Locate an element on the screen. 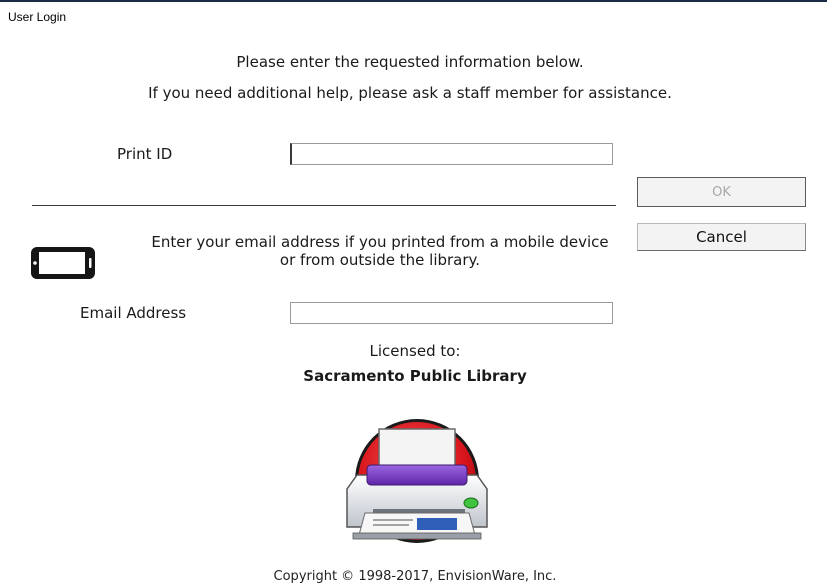 This screenshot has height=588, width=827. print-id-label: Print ID is located at coordinates (145, 154).